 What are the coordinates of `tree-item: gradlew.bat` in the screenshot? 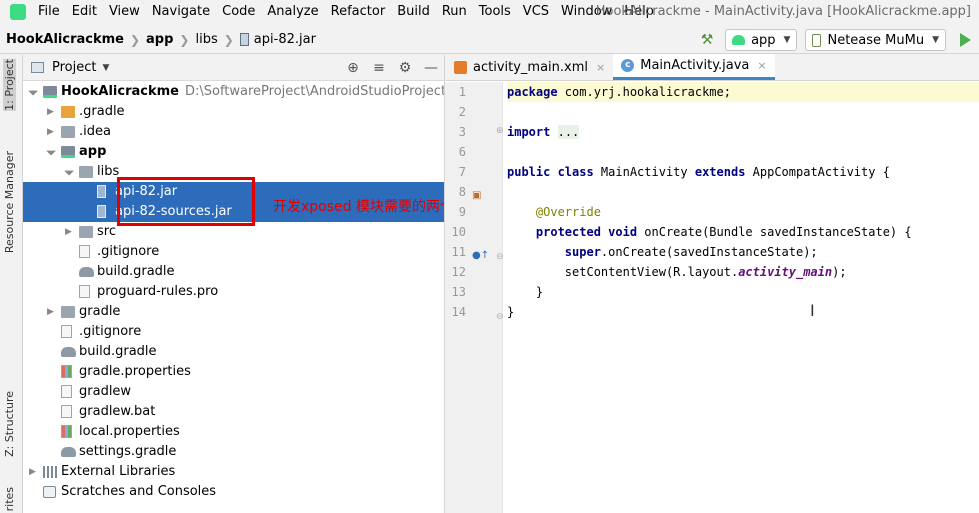 It's located at (233, 412).